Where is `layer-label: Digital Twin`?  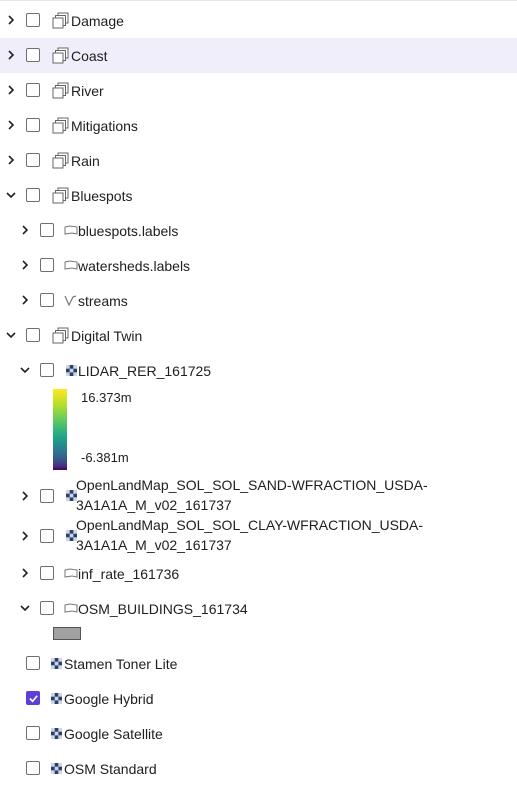 layer-label: Digital Twin is located at coordinates (107, 336).